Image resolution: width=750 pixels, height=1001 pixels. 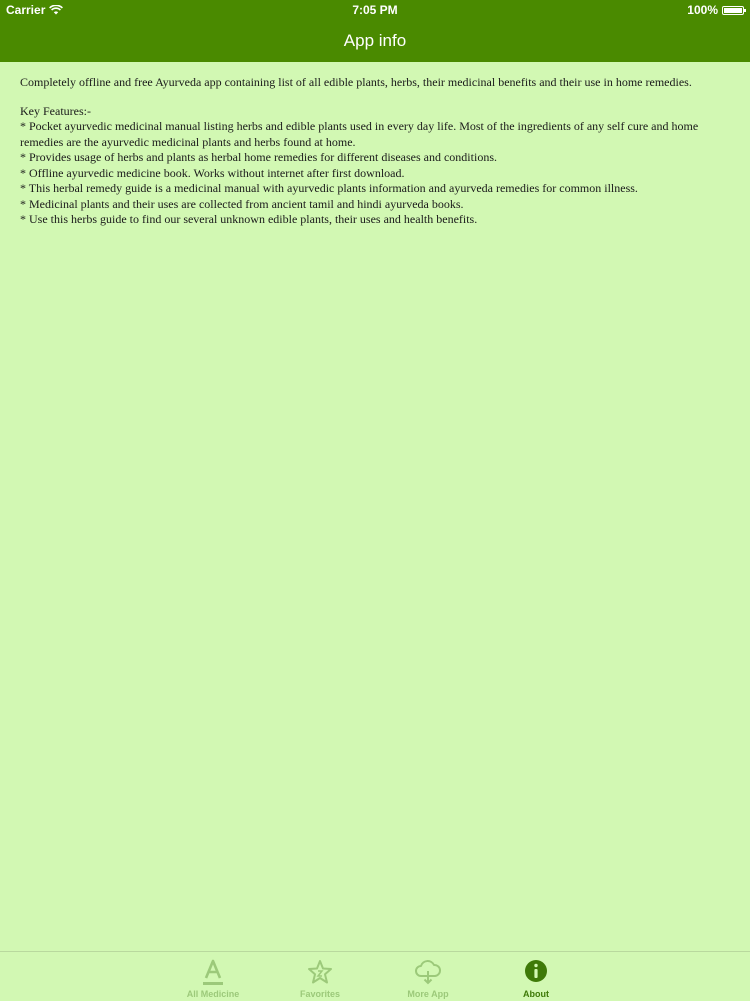 I want to click on tab-more-app-label: More App, so click(x=428, y=994).